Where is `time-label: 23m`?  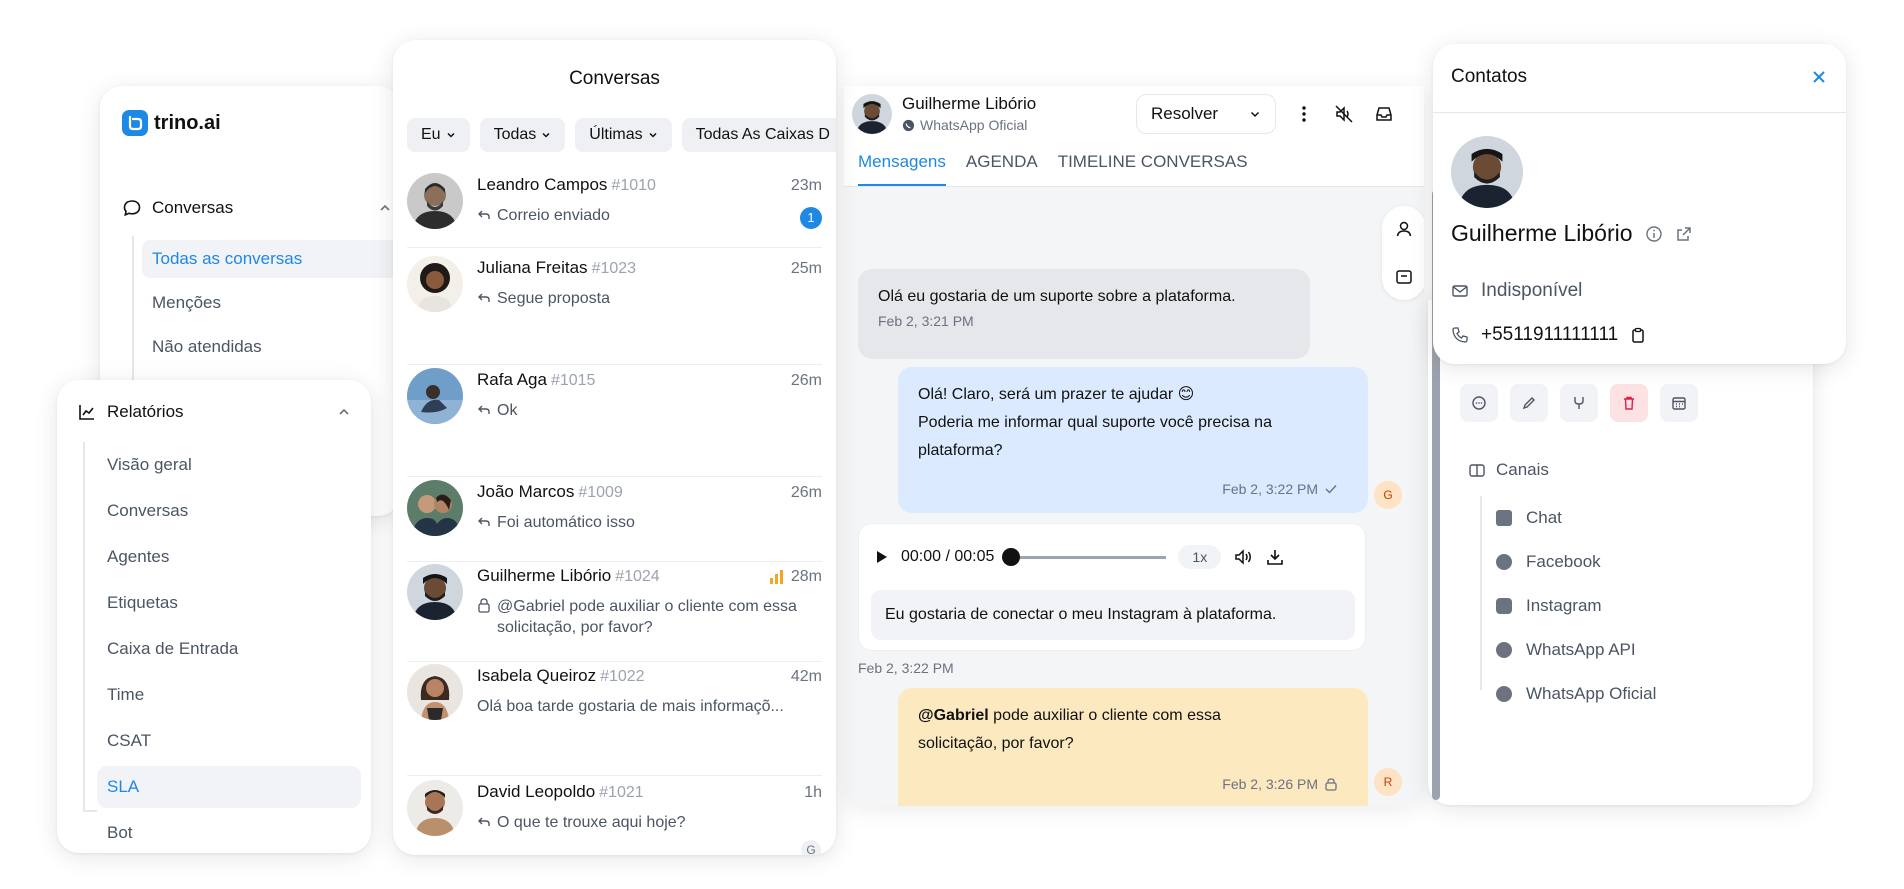 time-label: 23m is located at coordinates (806, 185).